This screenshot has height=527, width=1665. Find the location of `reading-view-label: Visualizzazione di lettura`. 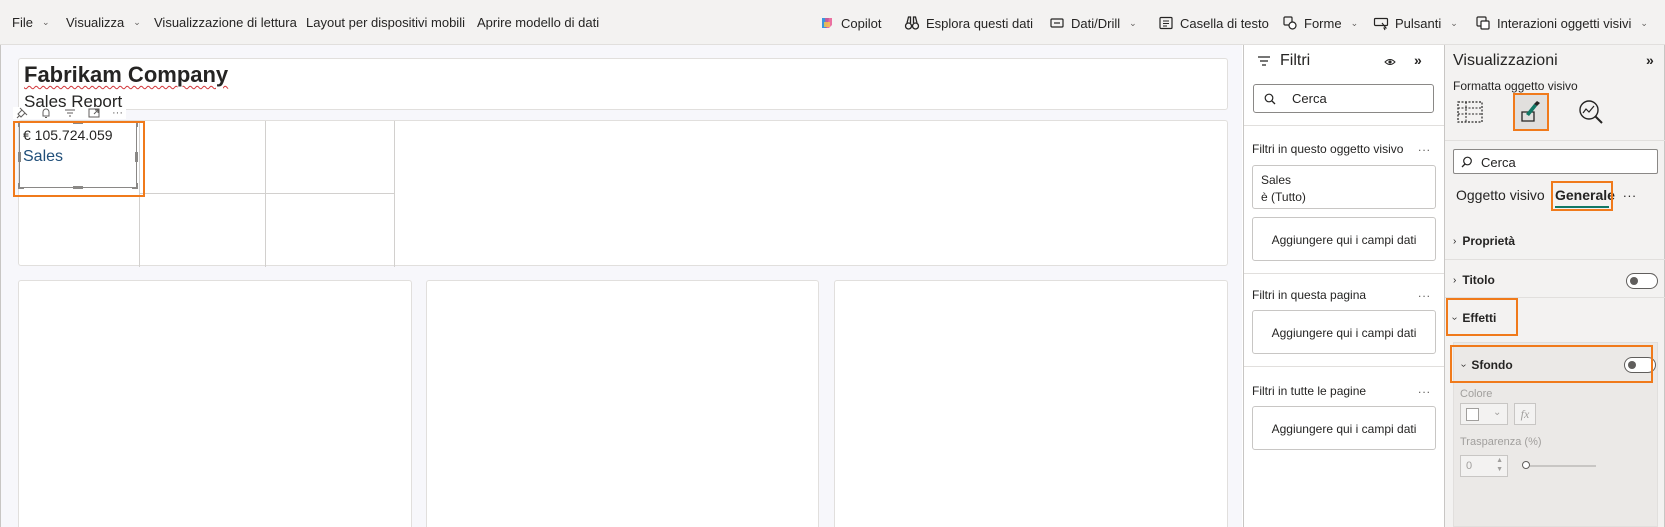

reading-view-label: Visualizzazione di lettura is located at coordinates (225, 22).